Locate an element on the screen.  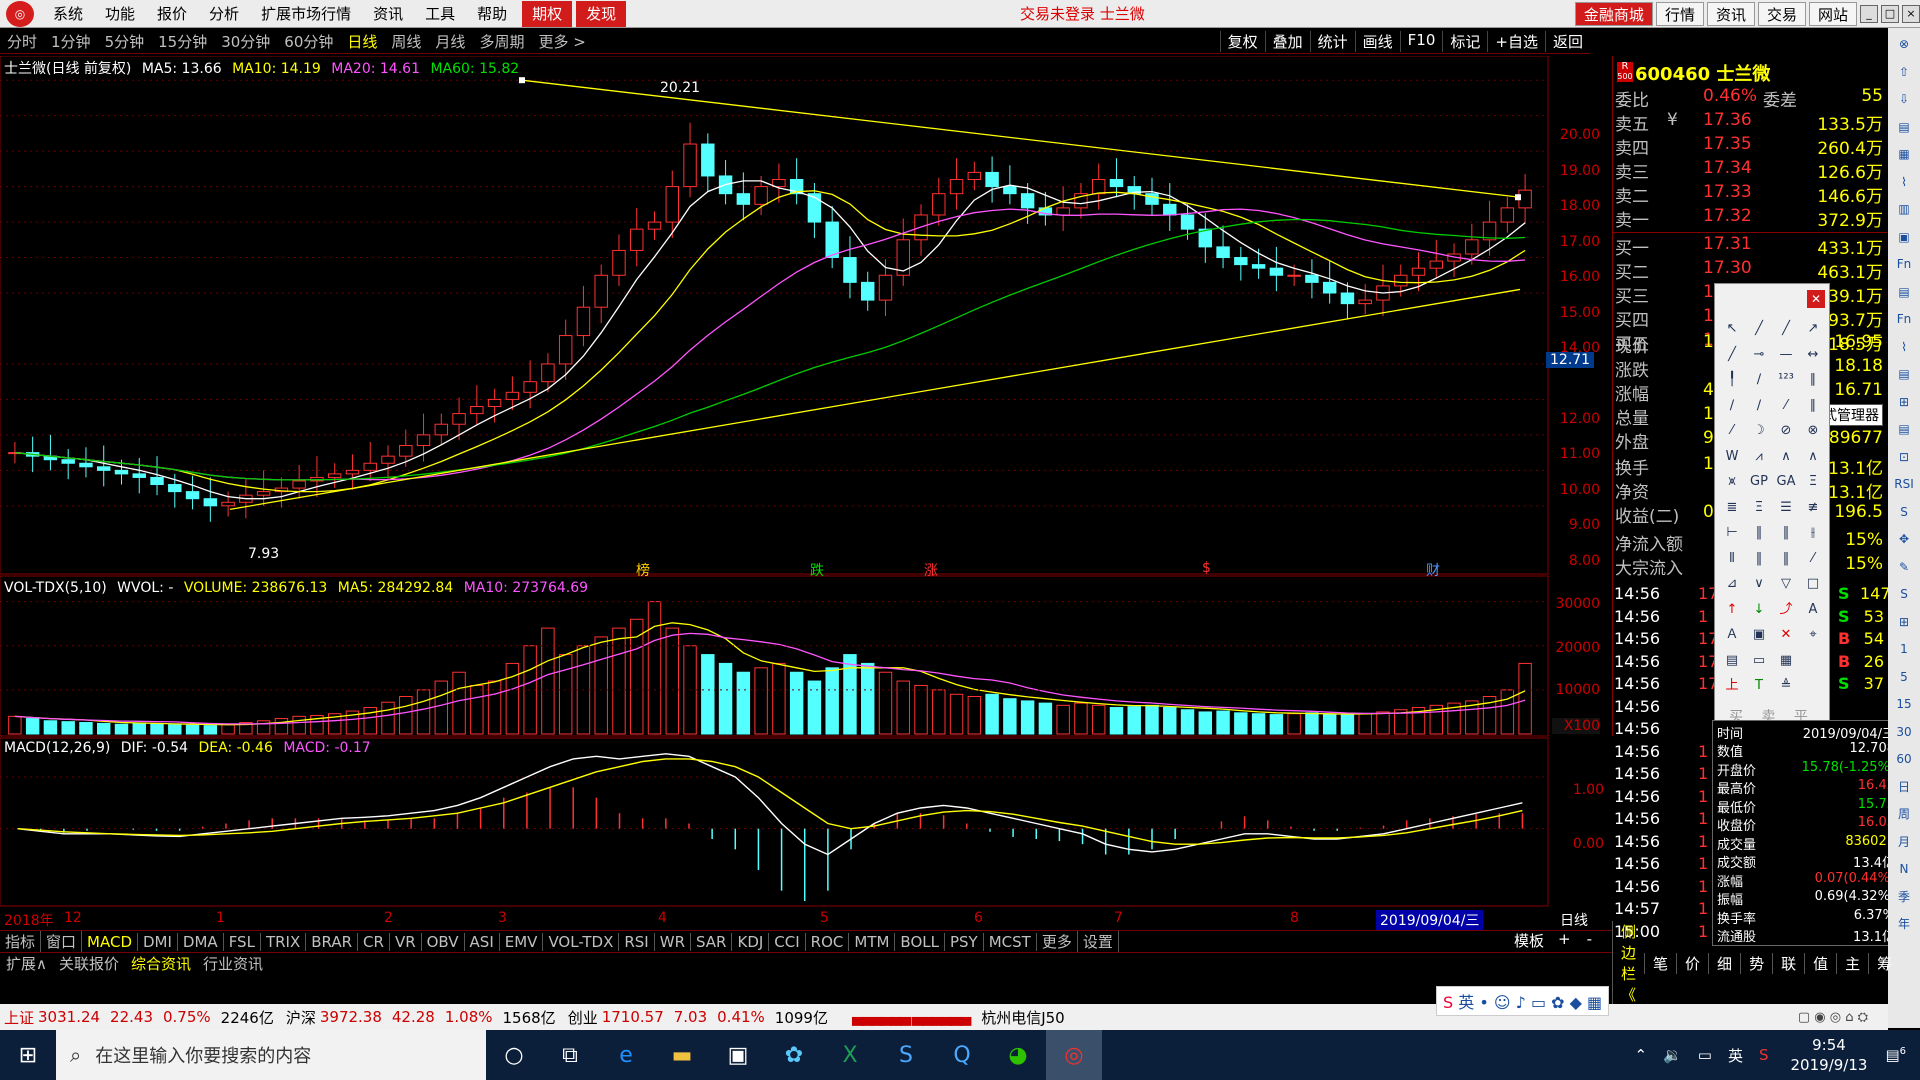
draw-tool-icon: ▽ is located at coordinates (1786, 584).